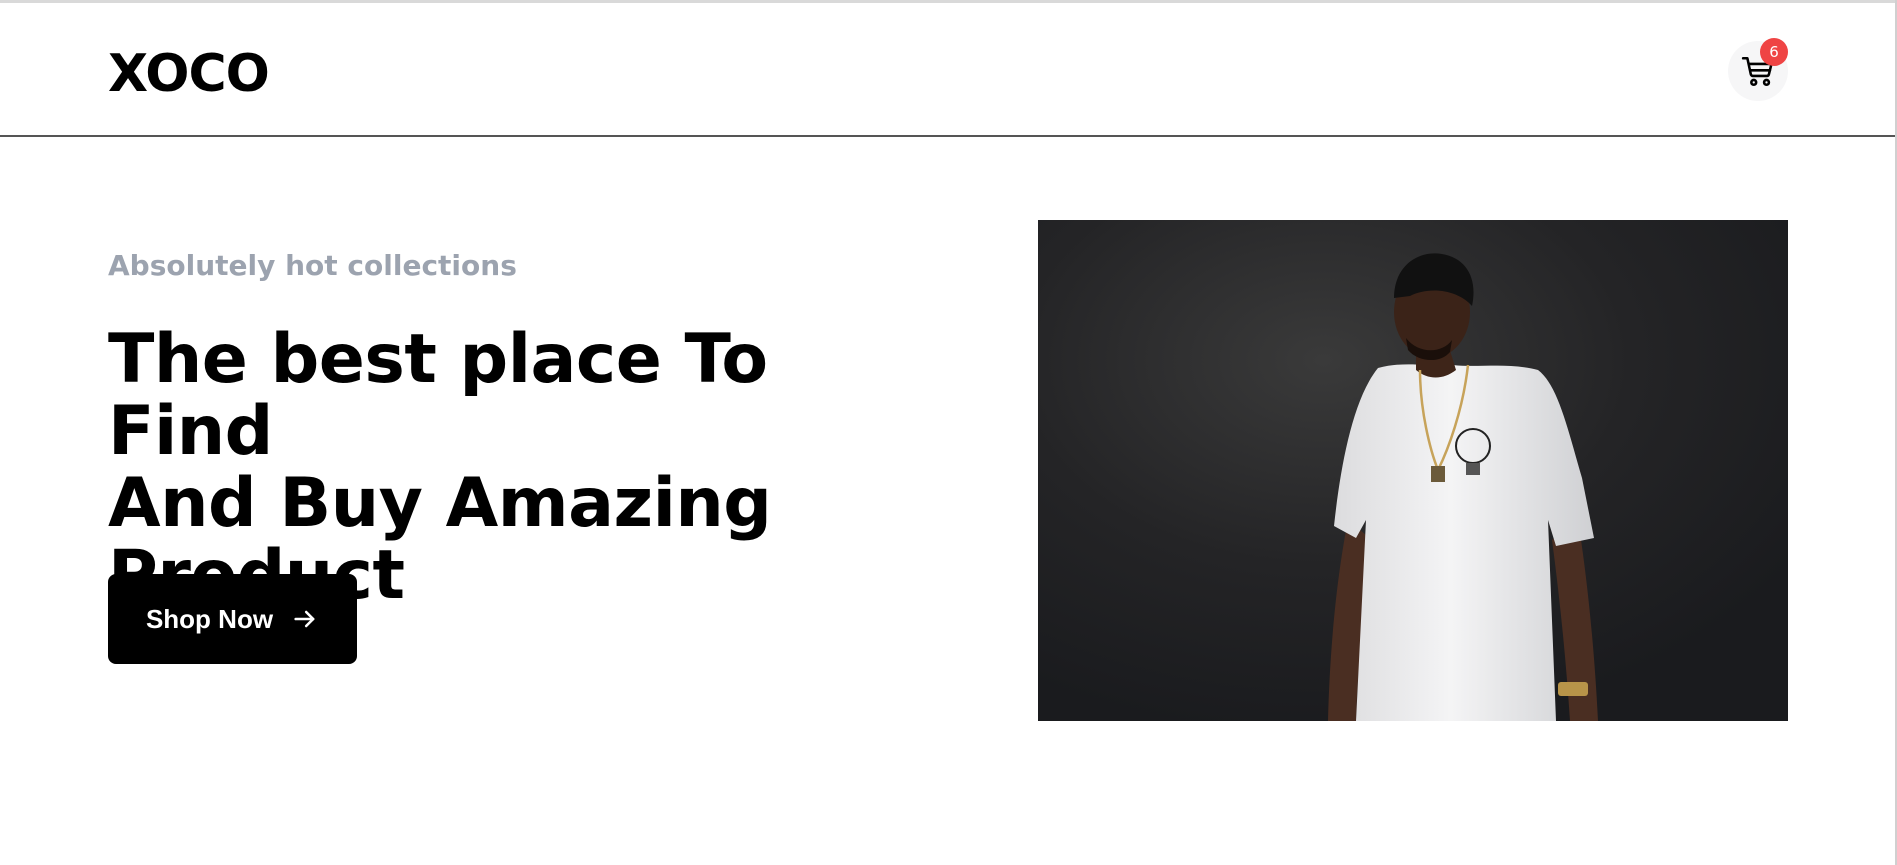  What do you see at coordinates (438, 395) in the screenshot?
I see `headline-line-1: The best place To Find` at bounding box center [438, 395].